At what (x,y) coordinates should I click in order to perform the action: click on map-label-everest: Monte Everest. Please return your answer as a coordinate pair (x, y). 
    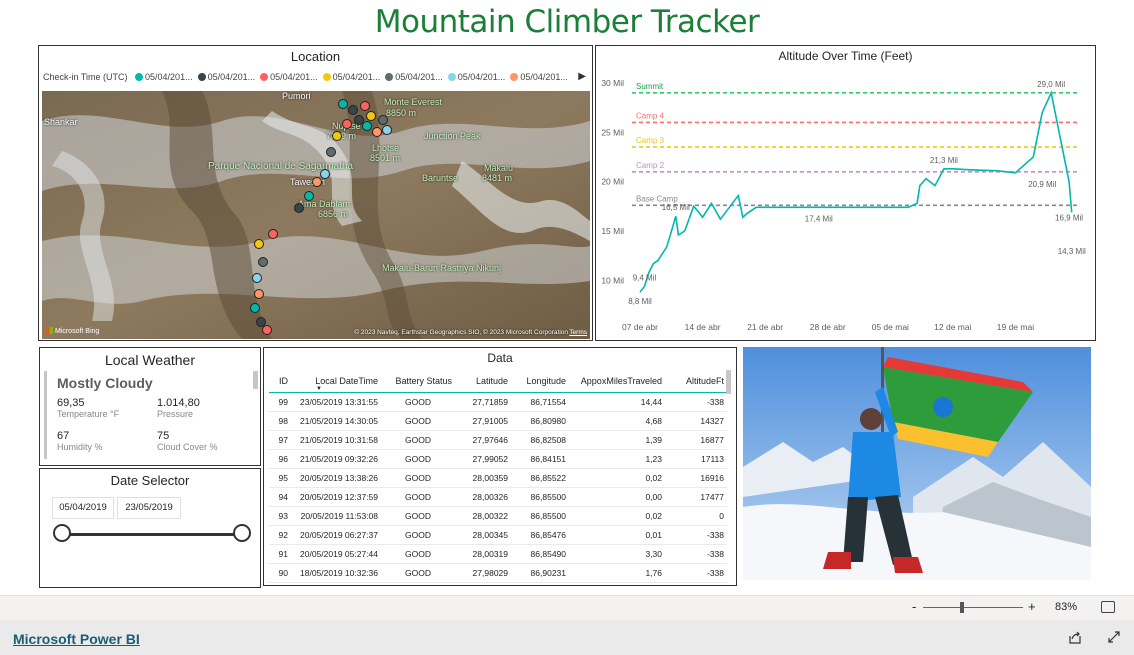
    Looking at the image, I should click on (413, 102).